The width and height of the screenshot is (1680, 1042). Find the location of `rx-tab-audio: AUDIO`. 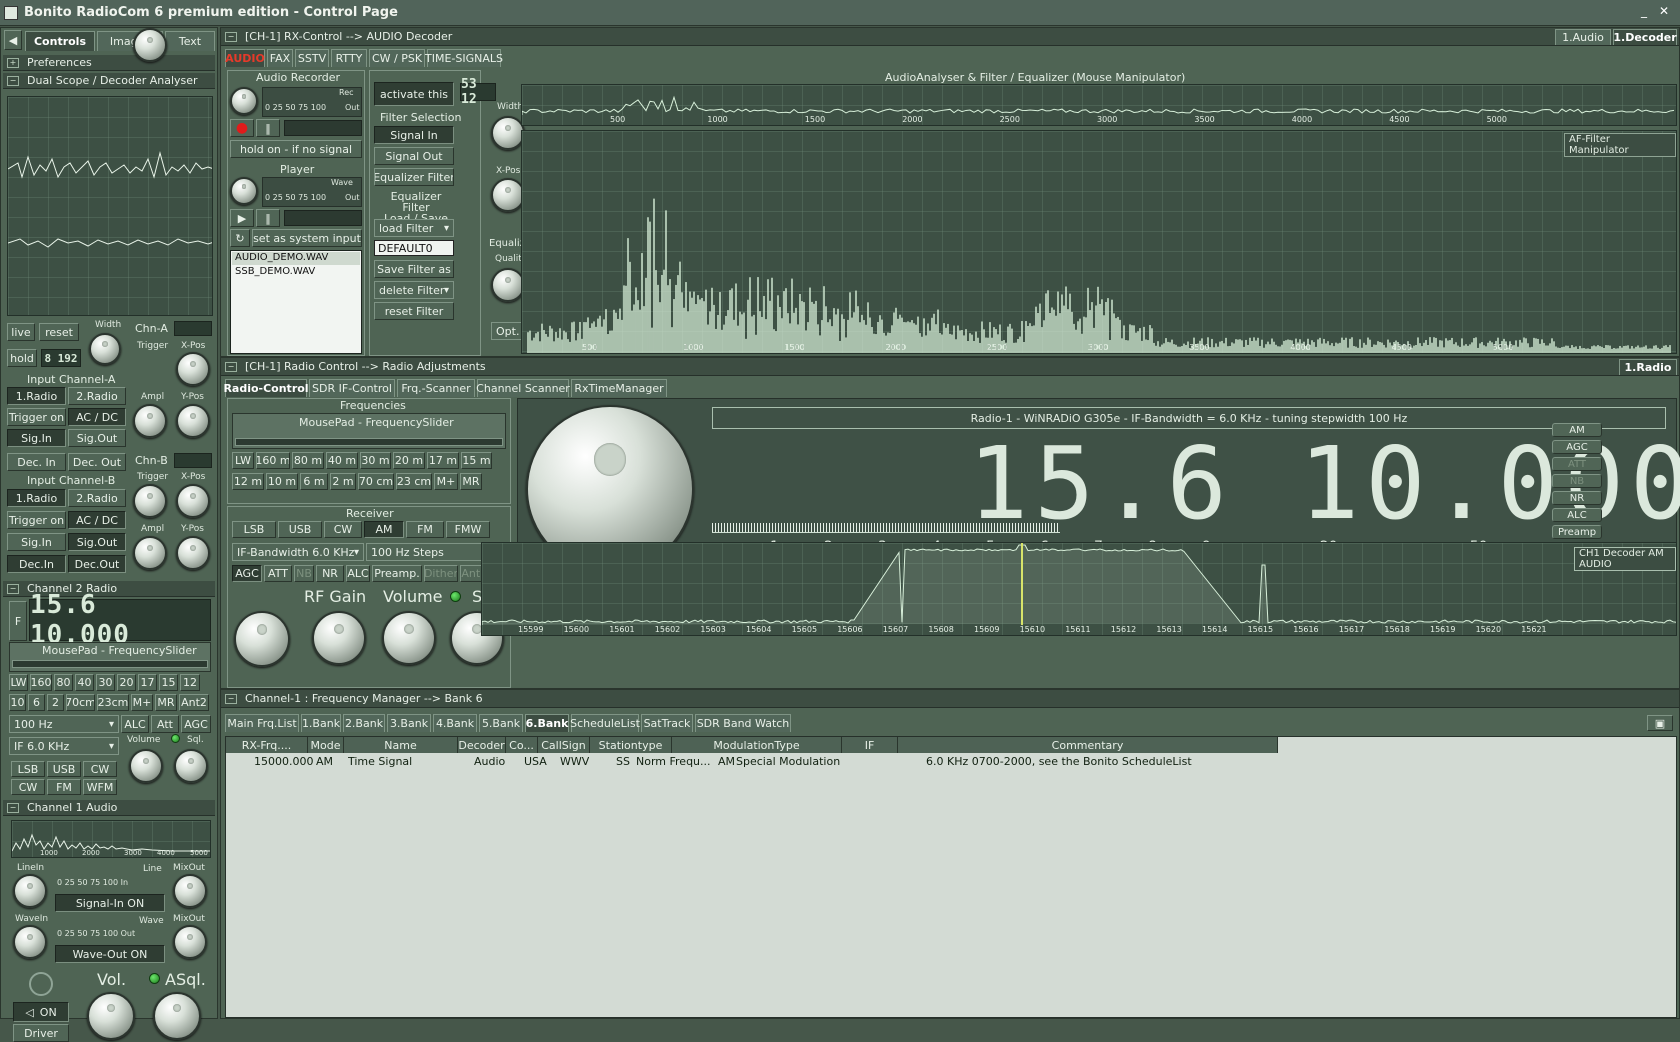

rx-tab-audio: AUDIO is located at coordinates (245, 58).